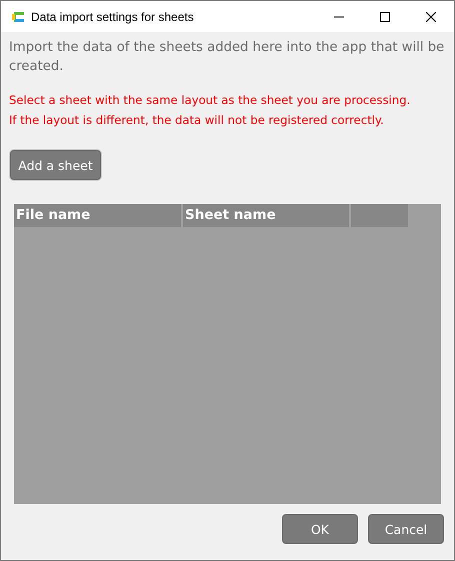  Describe the element at coordinates (320, 529) in the screenshot. I see `ok-button: OK` at that location.